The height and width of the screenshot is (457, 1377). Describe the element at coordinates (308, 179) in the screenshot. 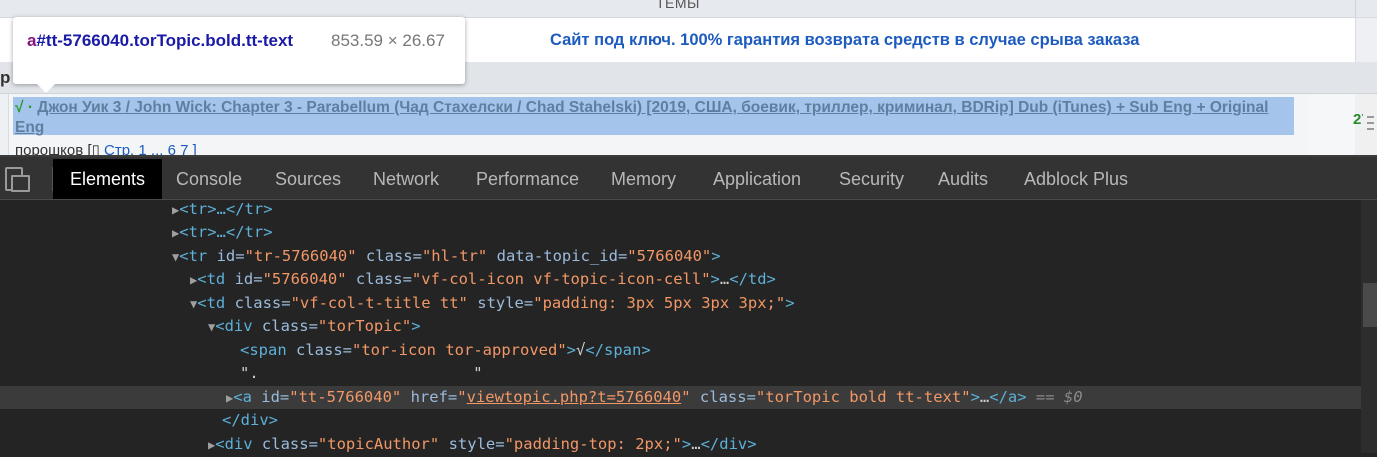

I see `tab-sources: Sources` at that location.